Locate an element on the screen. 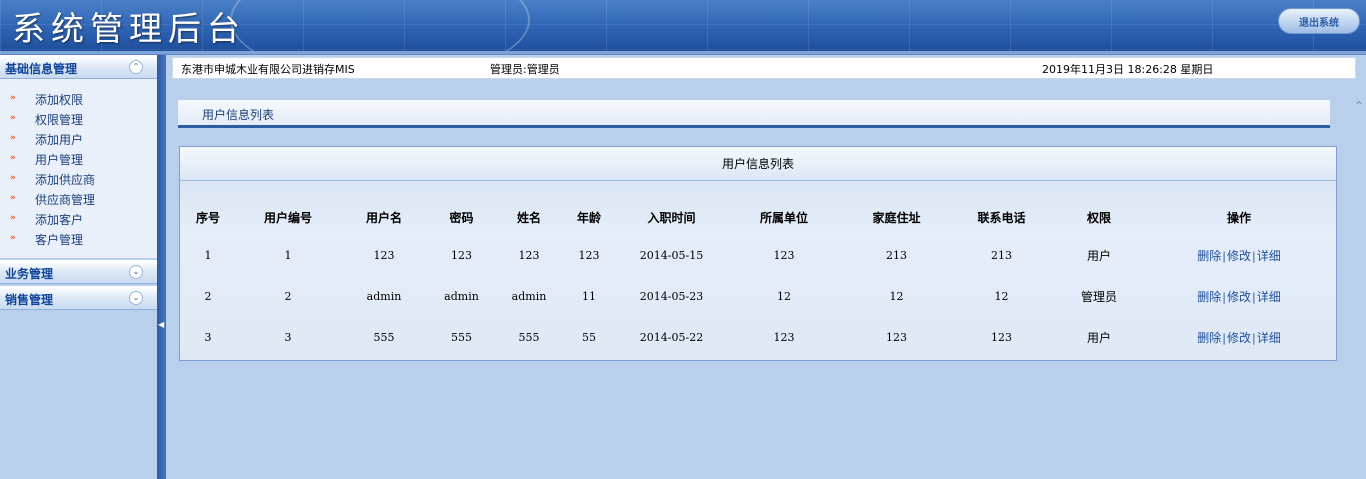  cell-name: 123 is located at coordinates (529, 255).